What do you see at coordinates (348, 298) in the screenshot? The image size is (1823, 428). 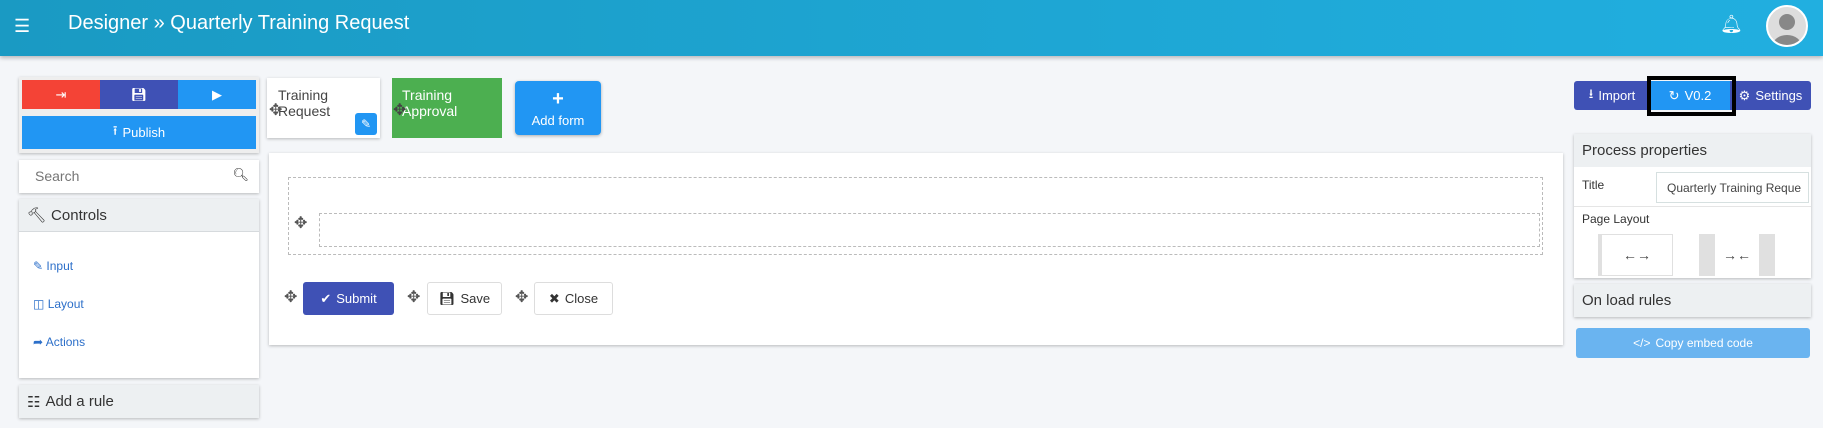 I see `submit-button: ✔ Submit` at bounding box center [348, 298].